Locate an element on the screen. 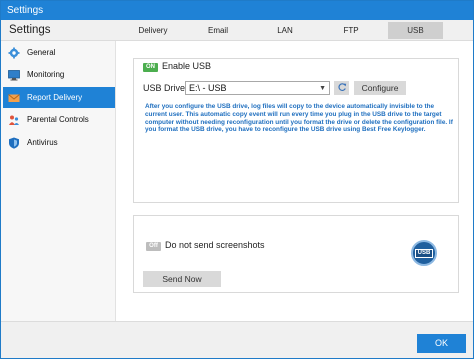 This screenshot has height=359, width=474. shield-icon is located at coordinates (14, 143).